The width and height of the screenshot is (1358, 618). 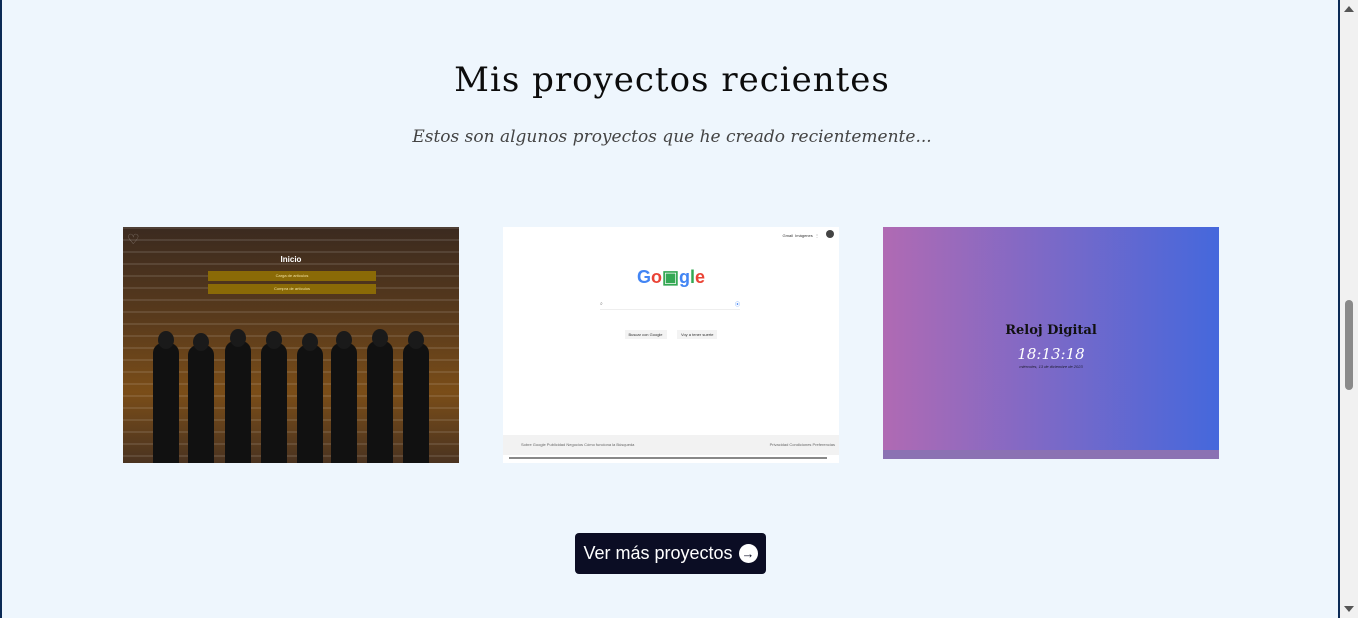 What do you see at coordinates (1349, 345) in the screenshot?
I see `scrollbar-thumb` at bounding box center [1349, 345].